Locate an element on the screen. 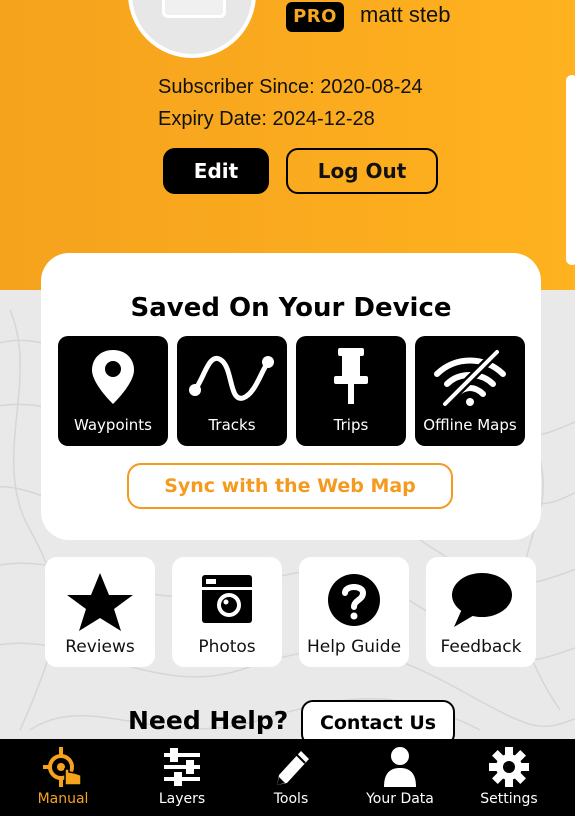 This screenshot has width=575, height=816. offline-maps-tile: Offline Maps is located at coordinates (470, 391).